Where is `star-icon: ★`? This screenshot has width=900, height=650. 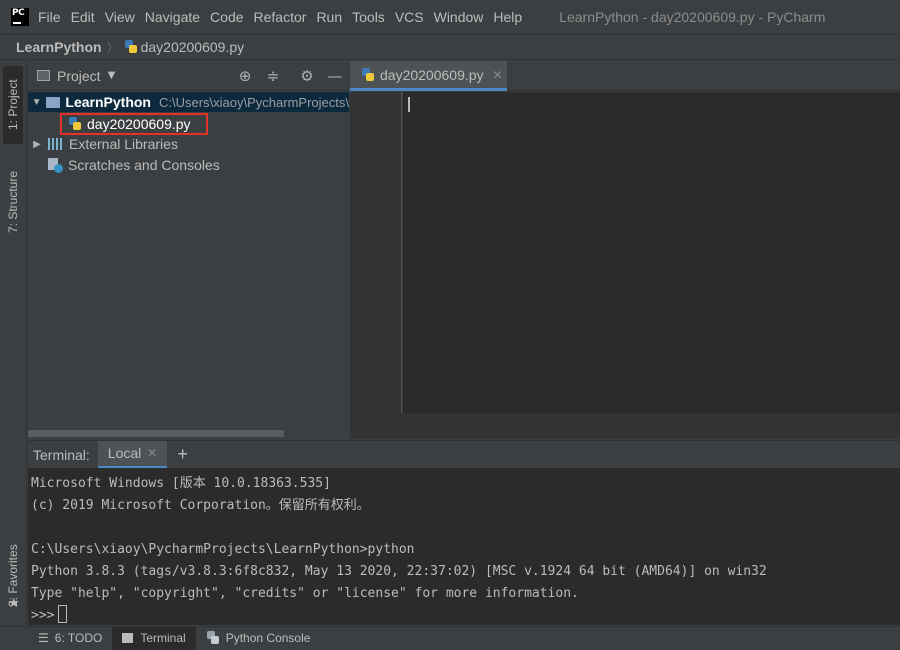
star-icon: ★ is located at coordinates (14, 603).